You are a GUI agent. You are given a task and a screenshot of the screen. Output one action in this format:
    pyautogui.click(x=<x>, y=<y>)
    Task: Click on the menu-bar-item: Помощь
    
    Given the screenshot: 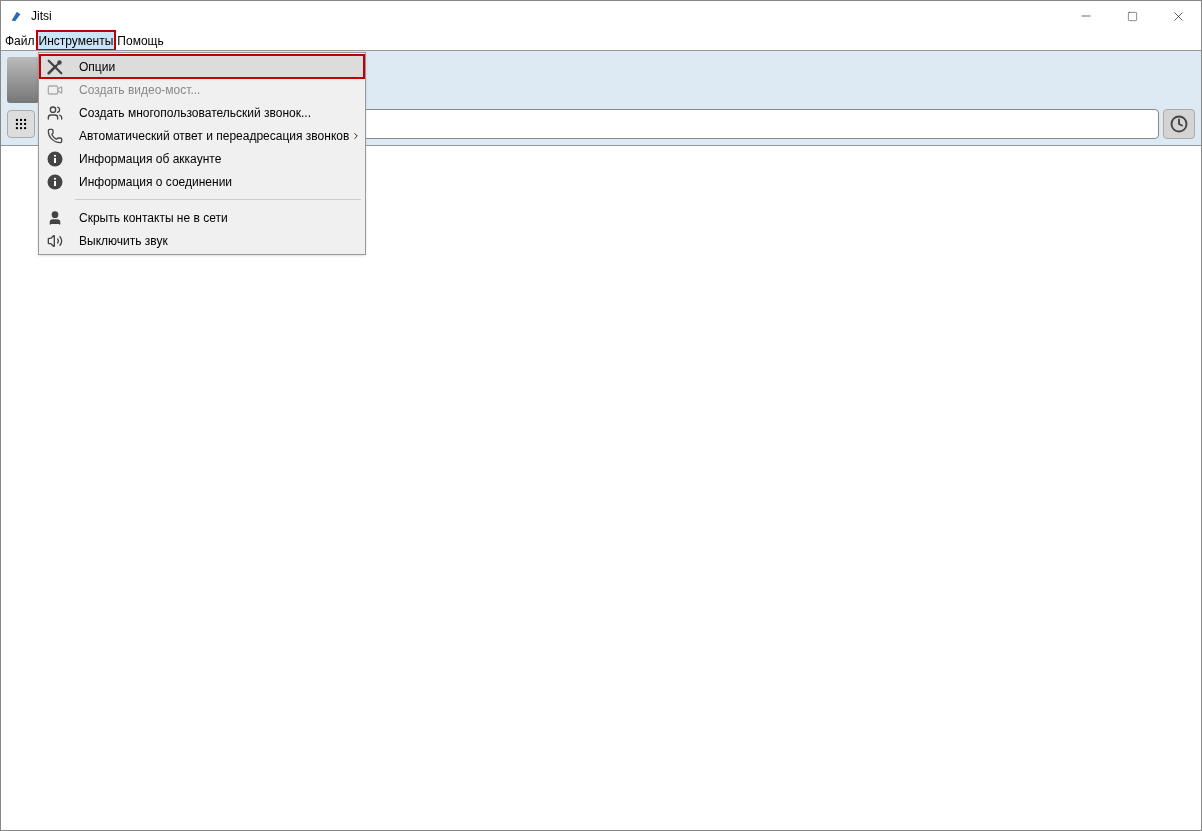 What is the action you would take?
    pyautogui.click(x=140, y=40)
    